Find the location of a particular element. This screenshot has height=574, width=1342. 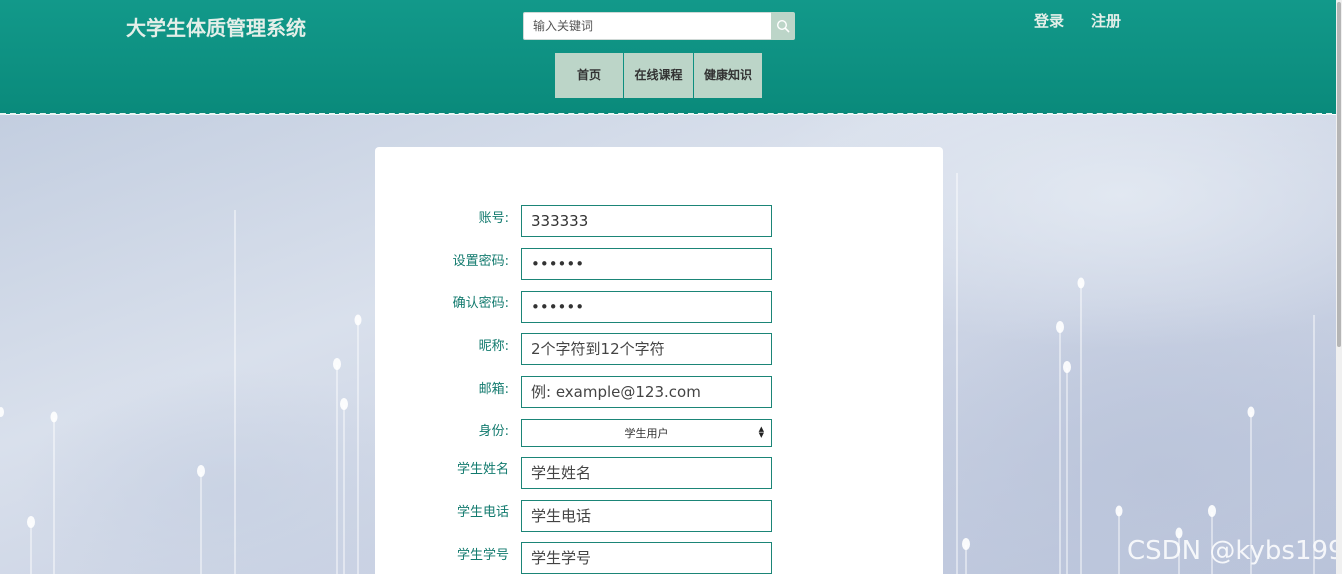

nickname-input is located at coordinates (646, 349).